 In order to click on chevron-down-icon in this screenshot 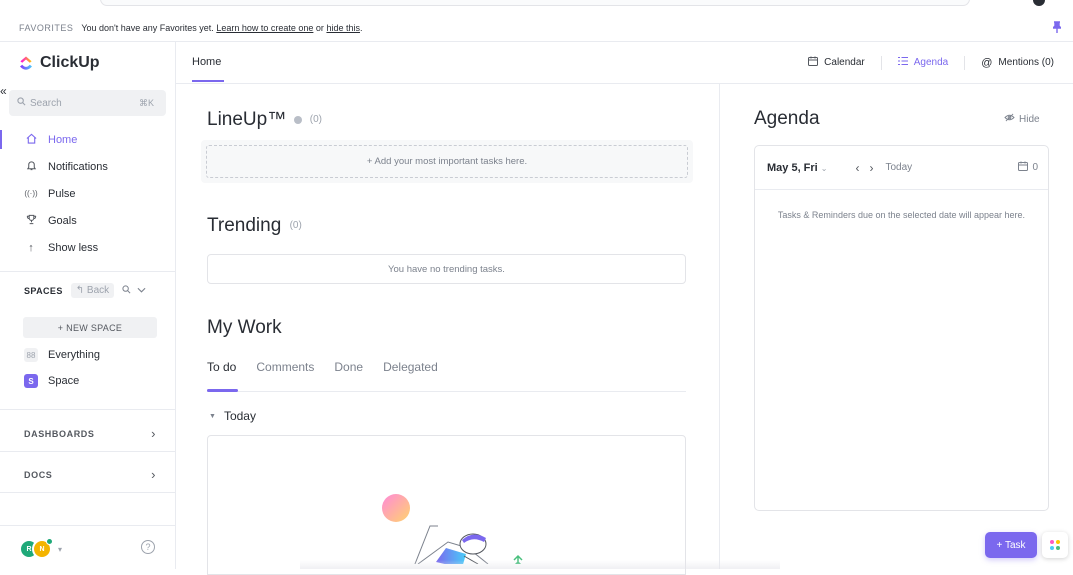, I will do `click(141, 290)`.